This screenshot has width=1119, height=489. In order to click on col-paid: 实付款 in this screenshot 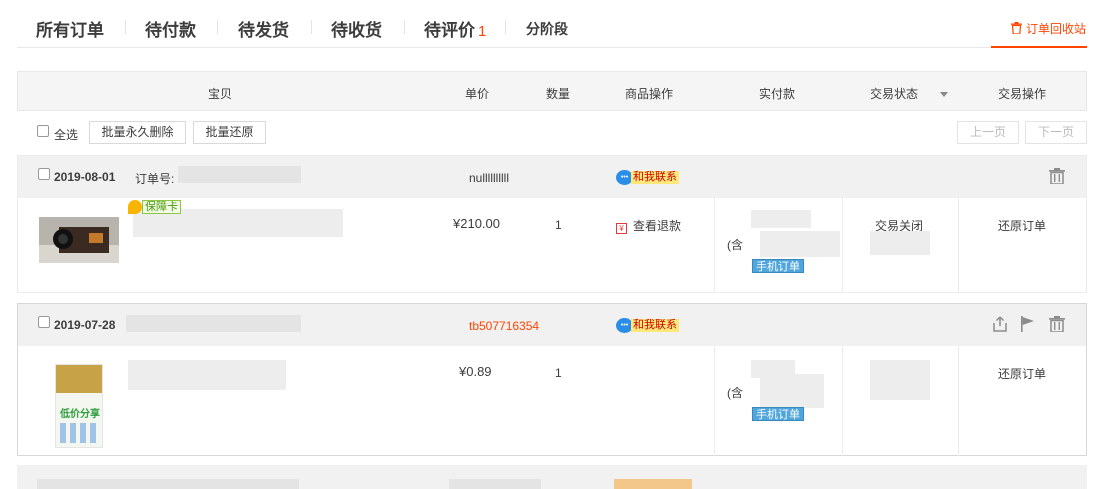, I will do `click(777, 94)`.